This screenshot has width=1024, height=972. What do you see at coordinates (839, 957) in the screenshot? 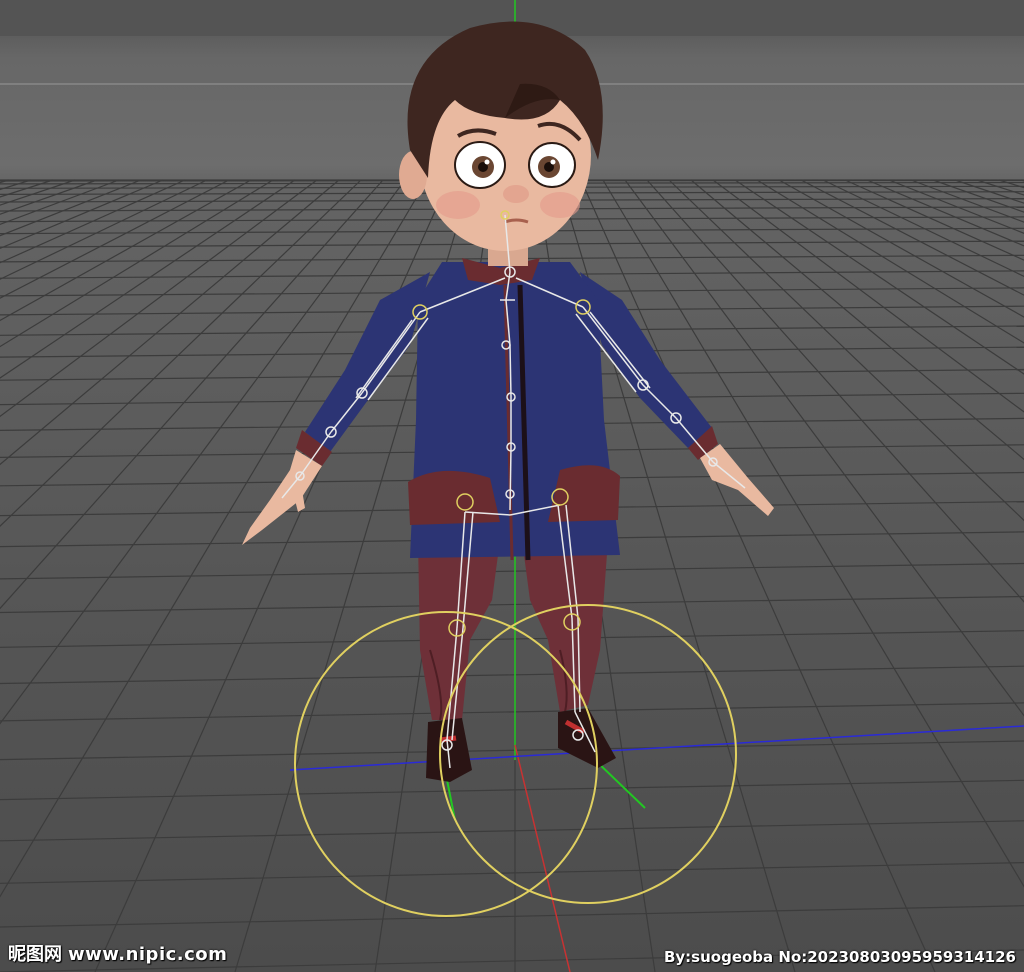
I see `watermark-credit: By:suogeoba No:20230803095959314126` at bounding box center [839, 957].